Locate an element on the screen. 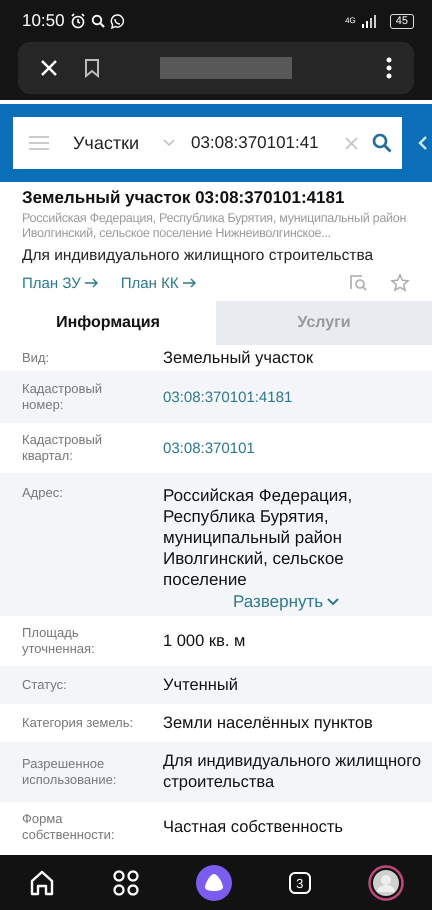 Image resolution: width=432 pixels, height=910 pixels. value-link: 03:08:370101 is located at coordinates (292, 448).